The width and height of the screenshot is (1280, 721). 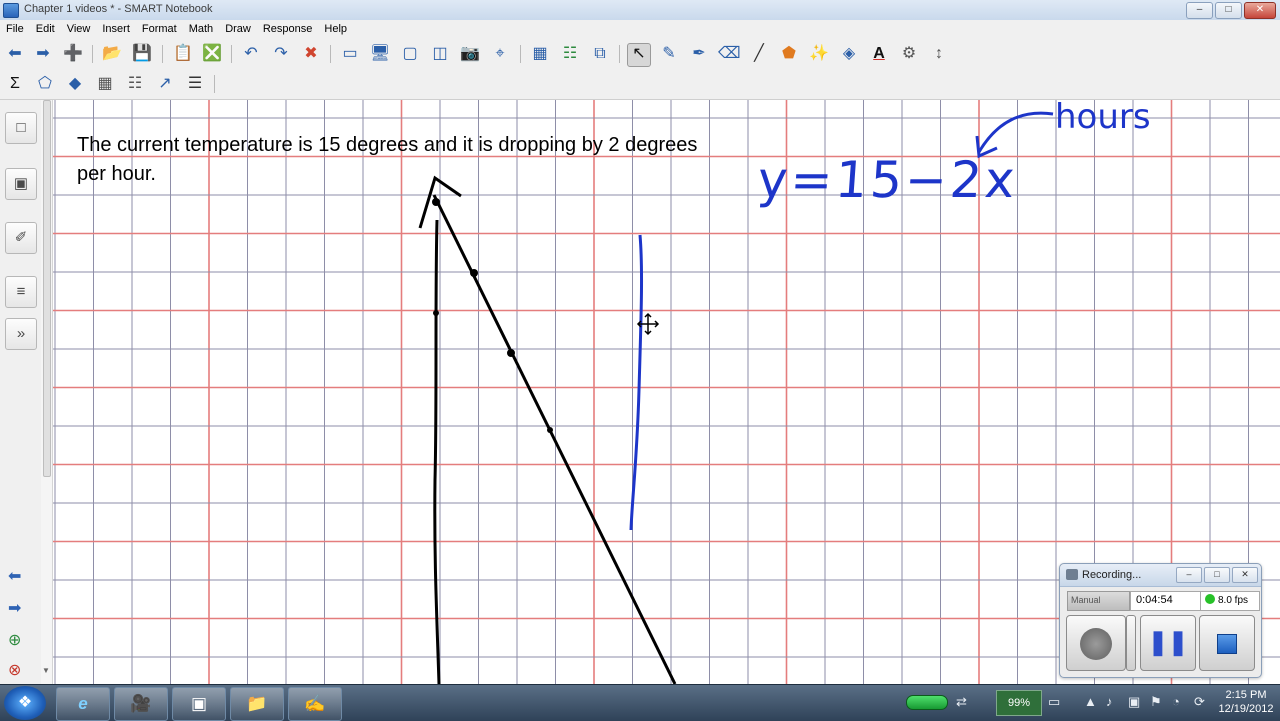 I want to click on side-scrollbar: ▼, so click(x=47, y=392).